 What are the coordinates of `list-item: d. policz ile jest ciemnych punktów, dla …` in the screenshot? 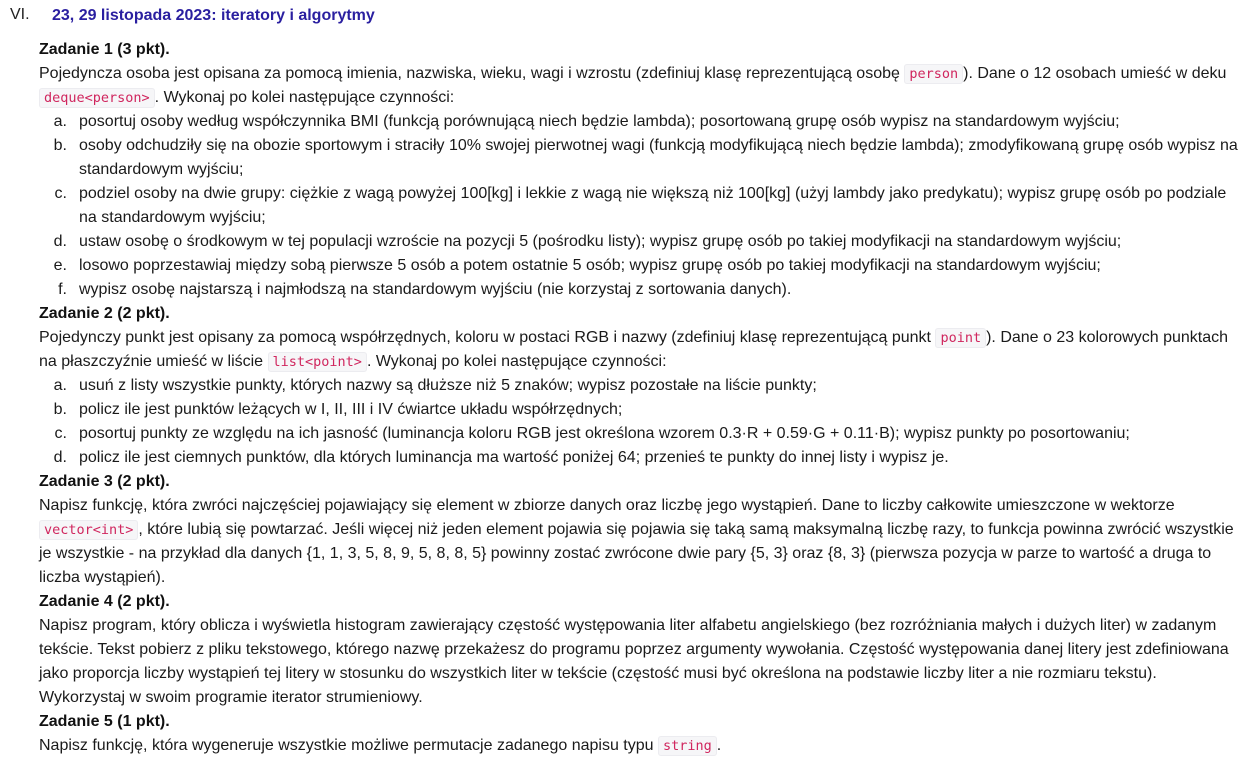 It's located at (501, 457).